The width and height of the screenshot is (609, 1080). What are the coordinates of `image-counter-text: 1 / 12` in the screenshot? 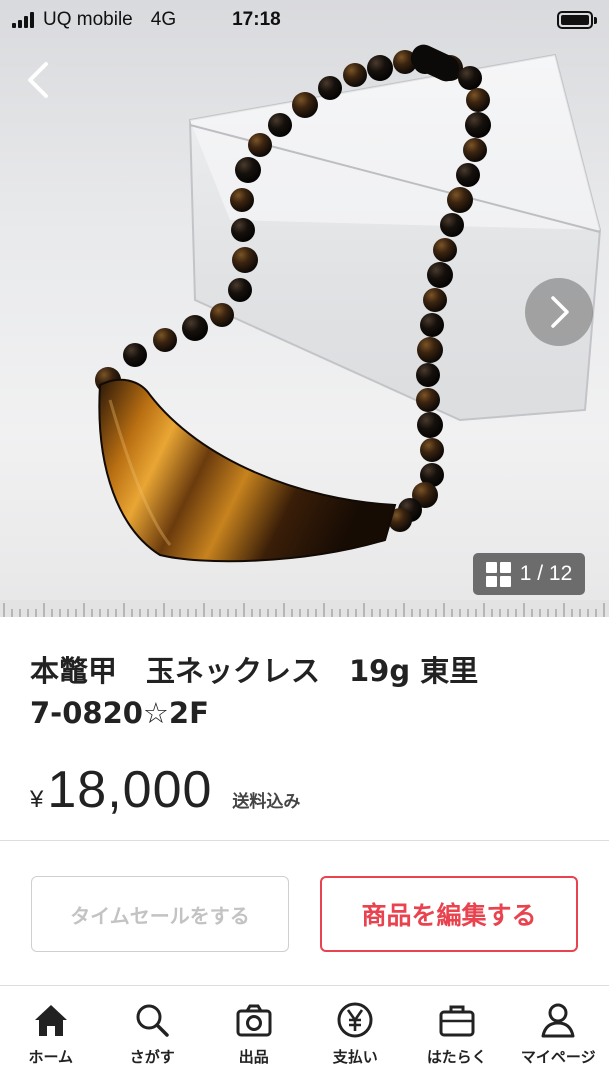 It's located at (546, 573).